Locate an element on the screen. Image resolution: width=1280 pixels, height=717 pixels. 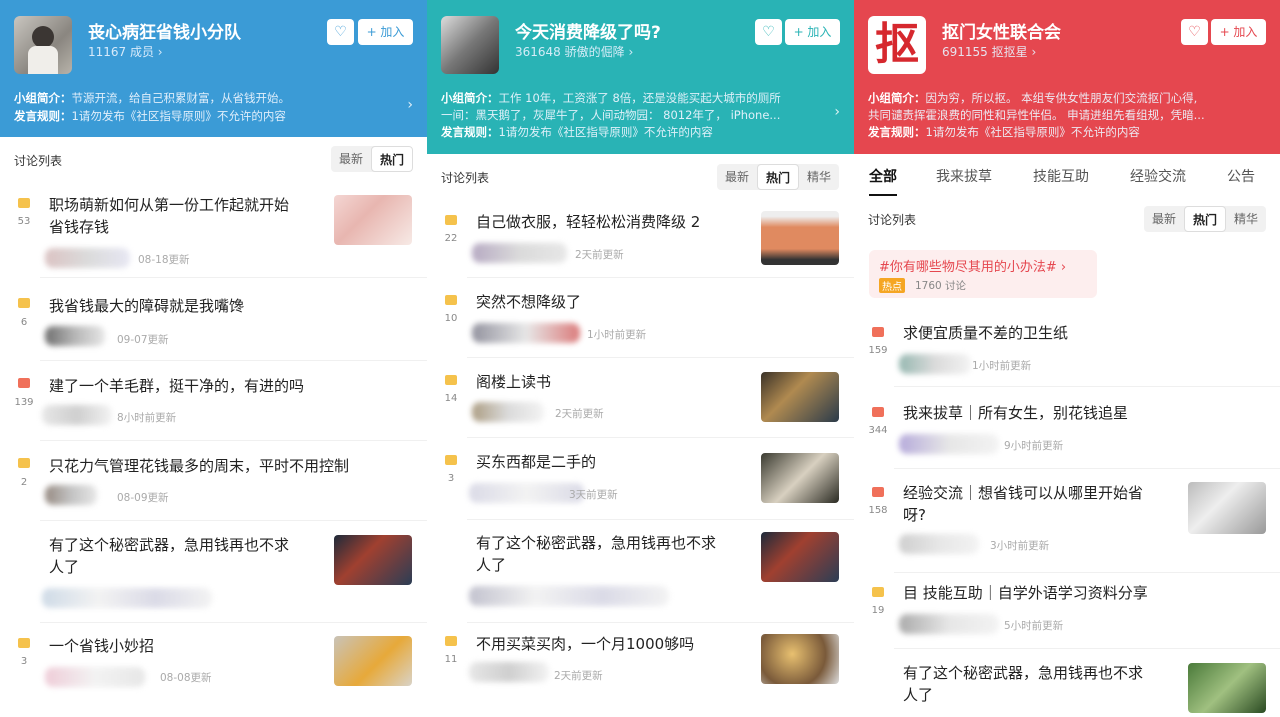
post-time: 3天前更新 is located at coordinates (593, 495).